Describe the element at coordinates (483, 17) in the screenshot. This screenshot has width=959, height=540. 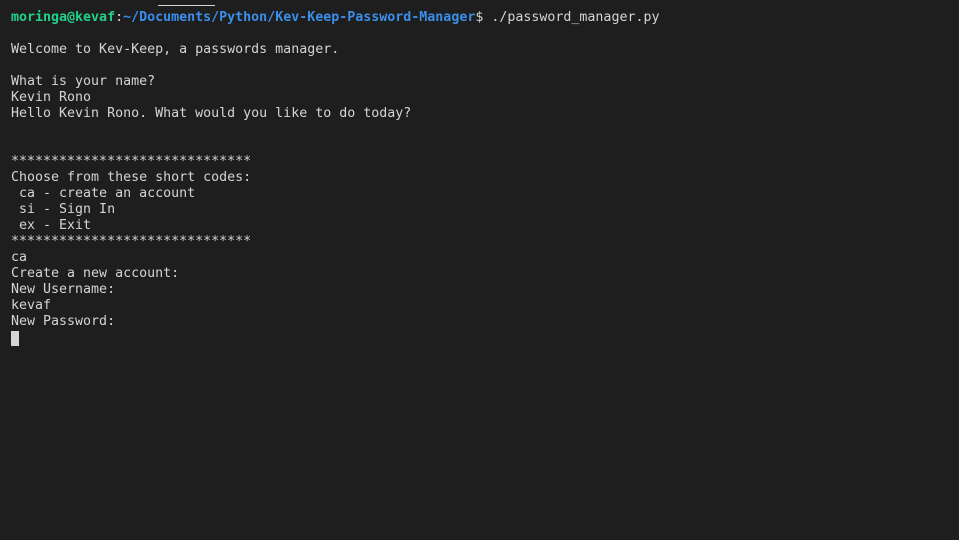
I see `prompt-symbol: $` at that location.